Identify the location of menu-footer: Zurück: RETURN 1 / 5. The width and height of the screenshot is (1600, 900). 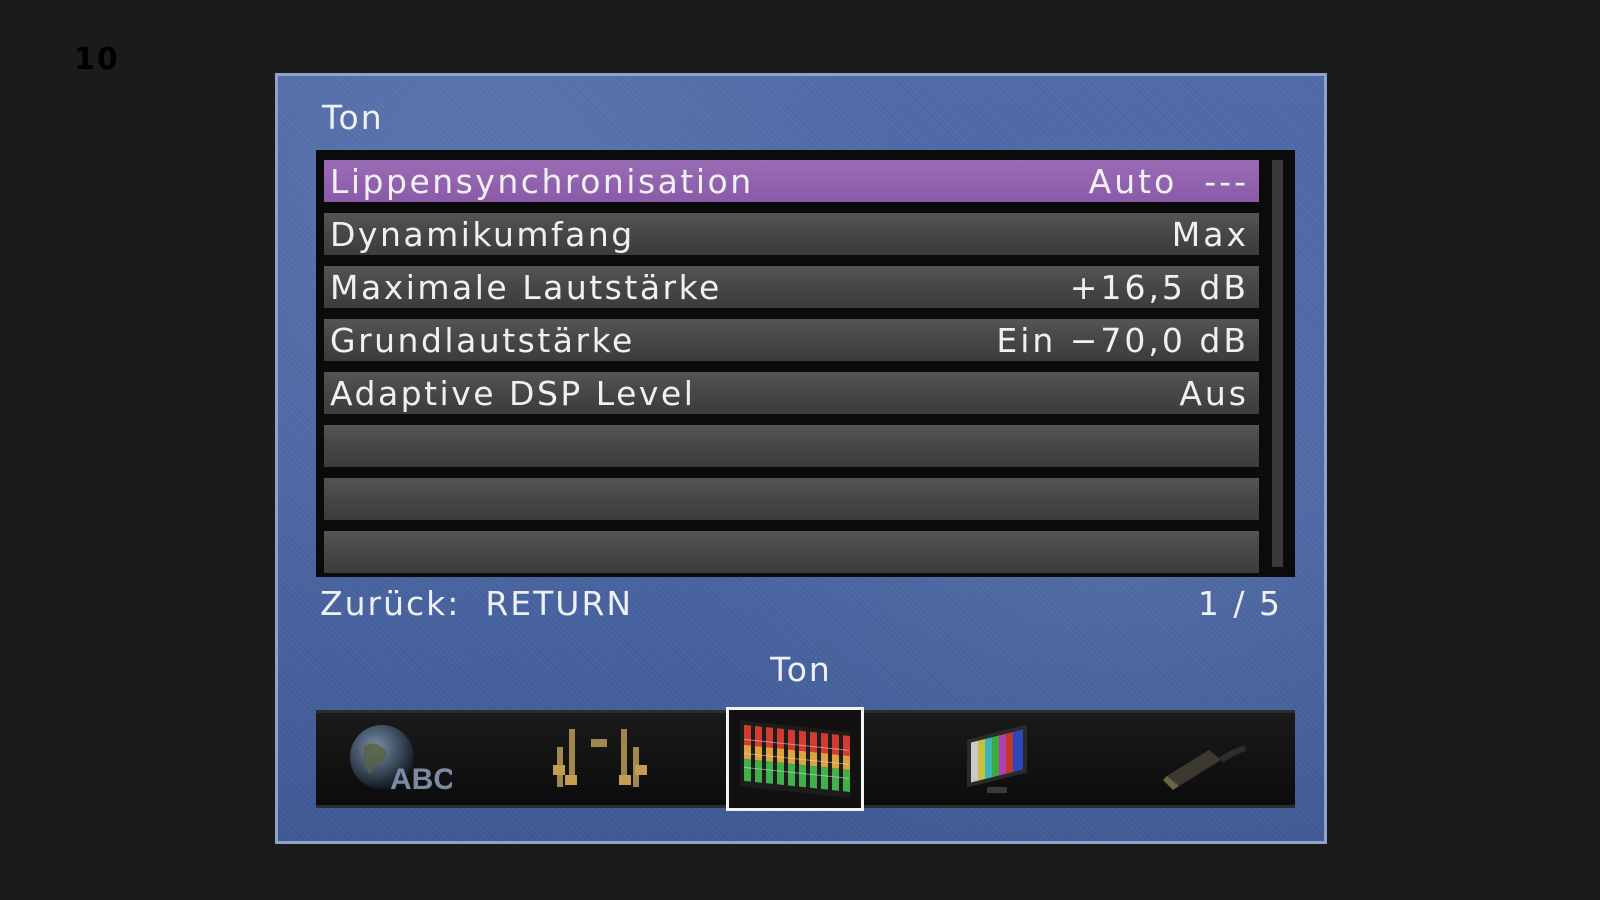
(801, 603).